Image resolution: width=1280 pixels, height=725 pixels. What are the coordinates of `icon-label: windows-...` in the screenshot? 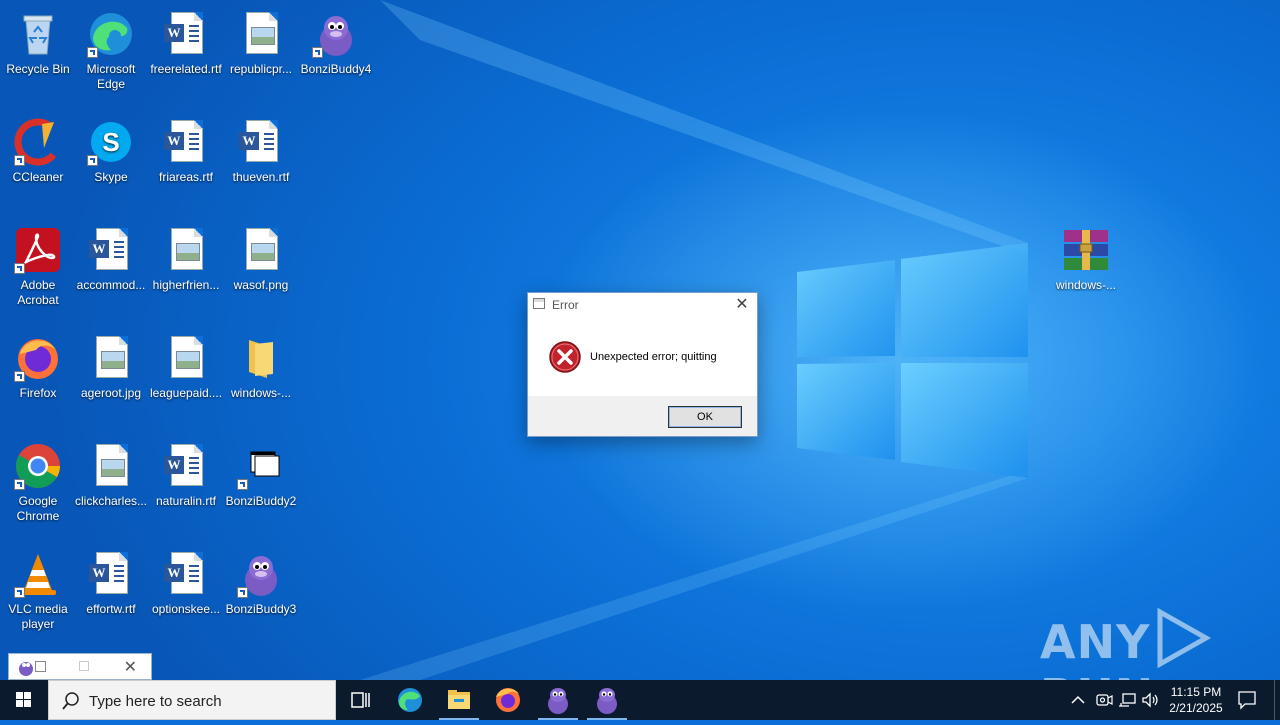 It's located at (261, 393).